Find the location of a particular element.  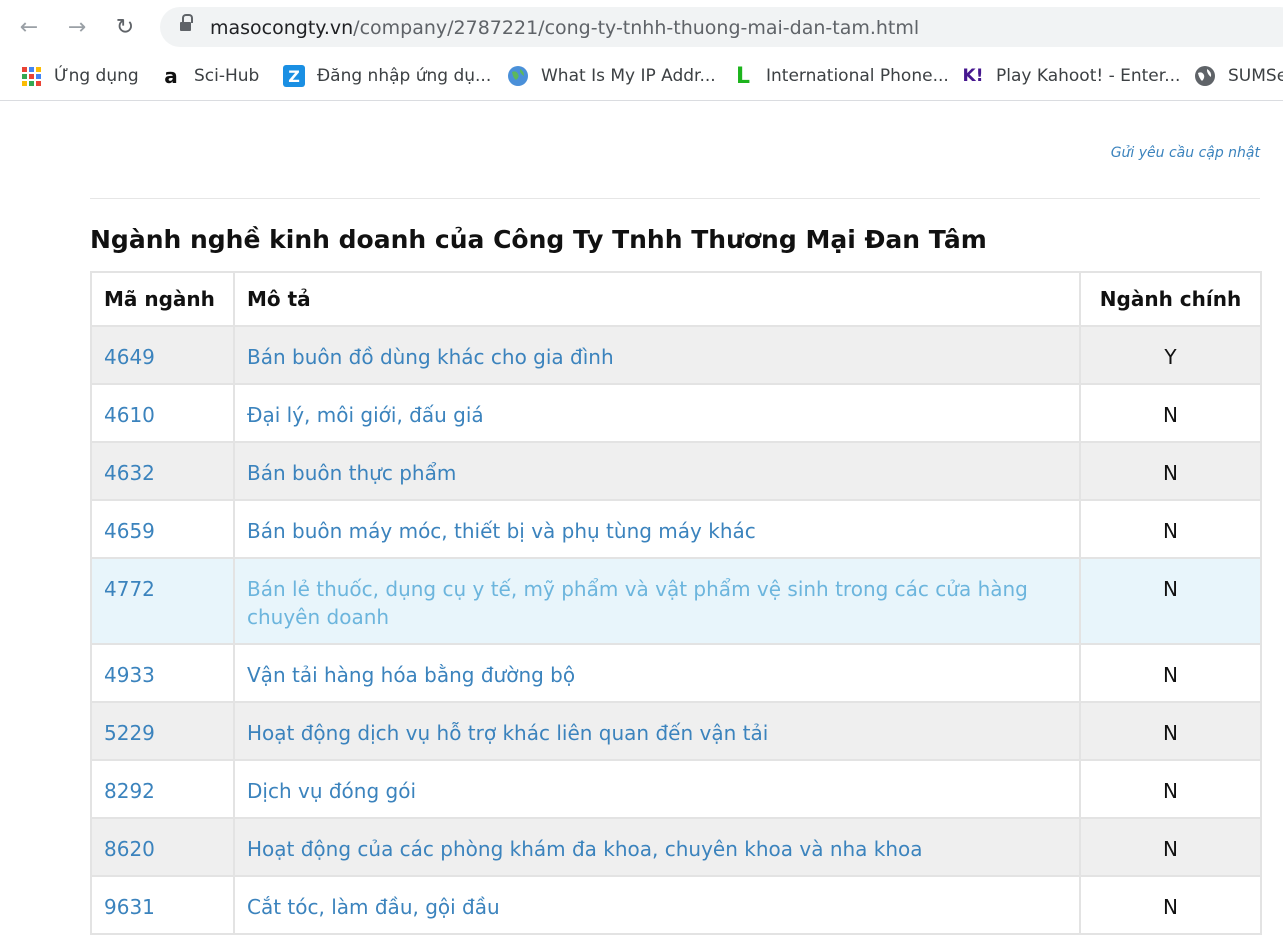

back-arrow-icon: ← is located at coordinates (29, 27).